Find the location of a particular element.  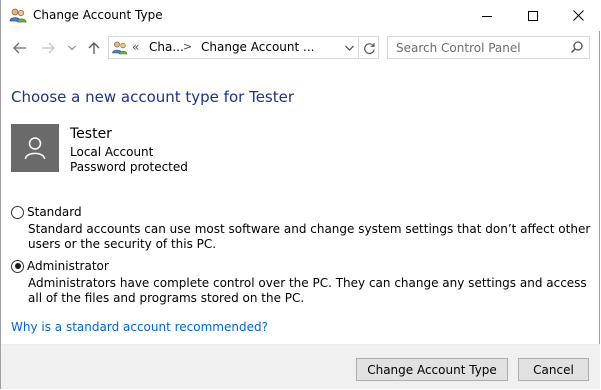

search-input is located at coordinates (478, 47).